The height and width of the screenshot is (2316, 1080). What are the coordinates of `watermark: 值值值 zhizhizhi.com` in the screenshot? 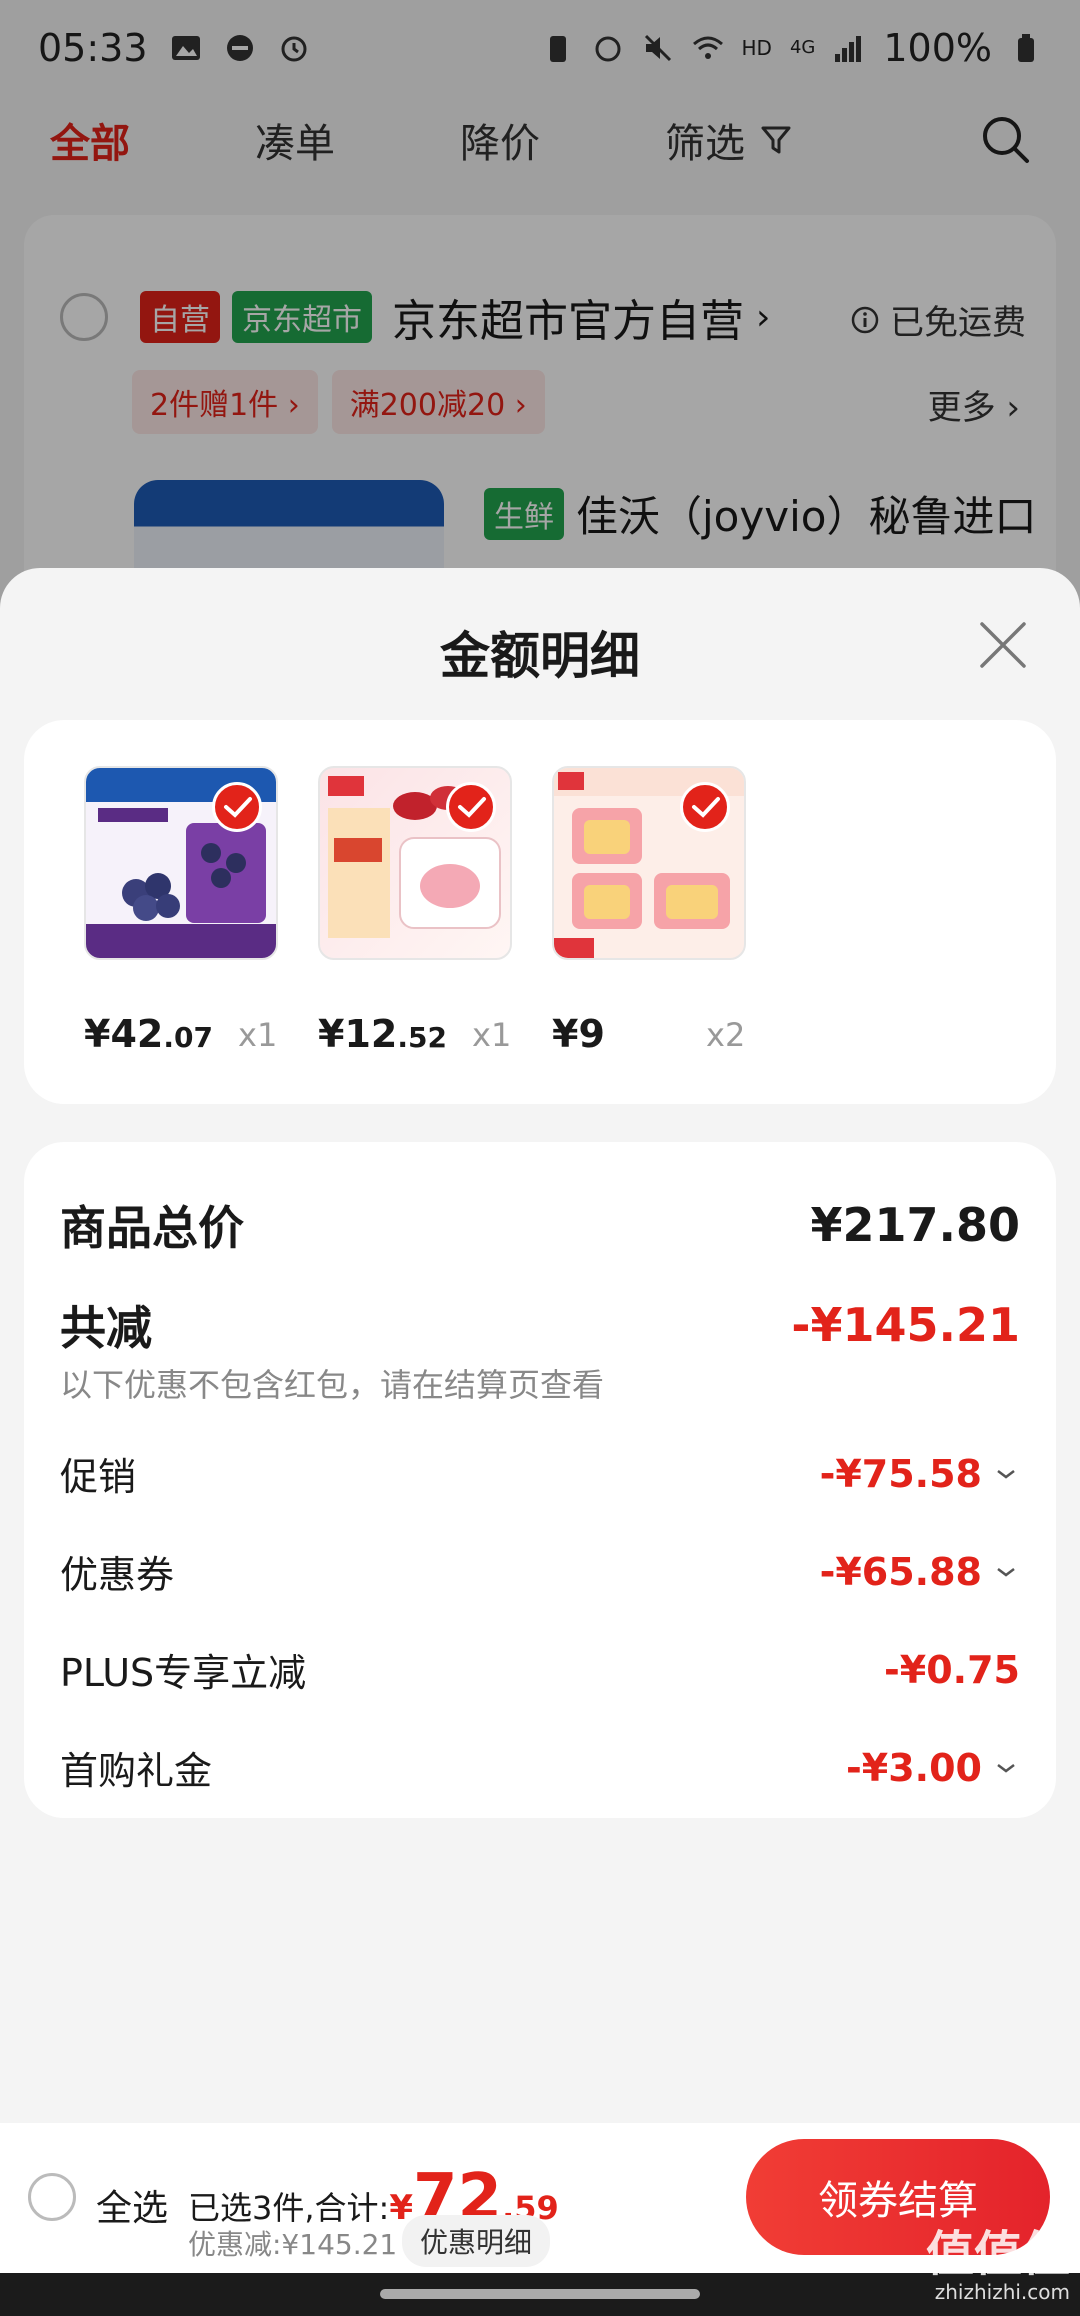 It's located at (998, 2266).